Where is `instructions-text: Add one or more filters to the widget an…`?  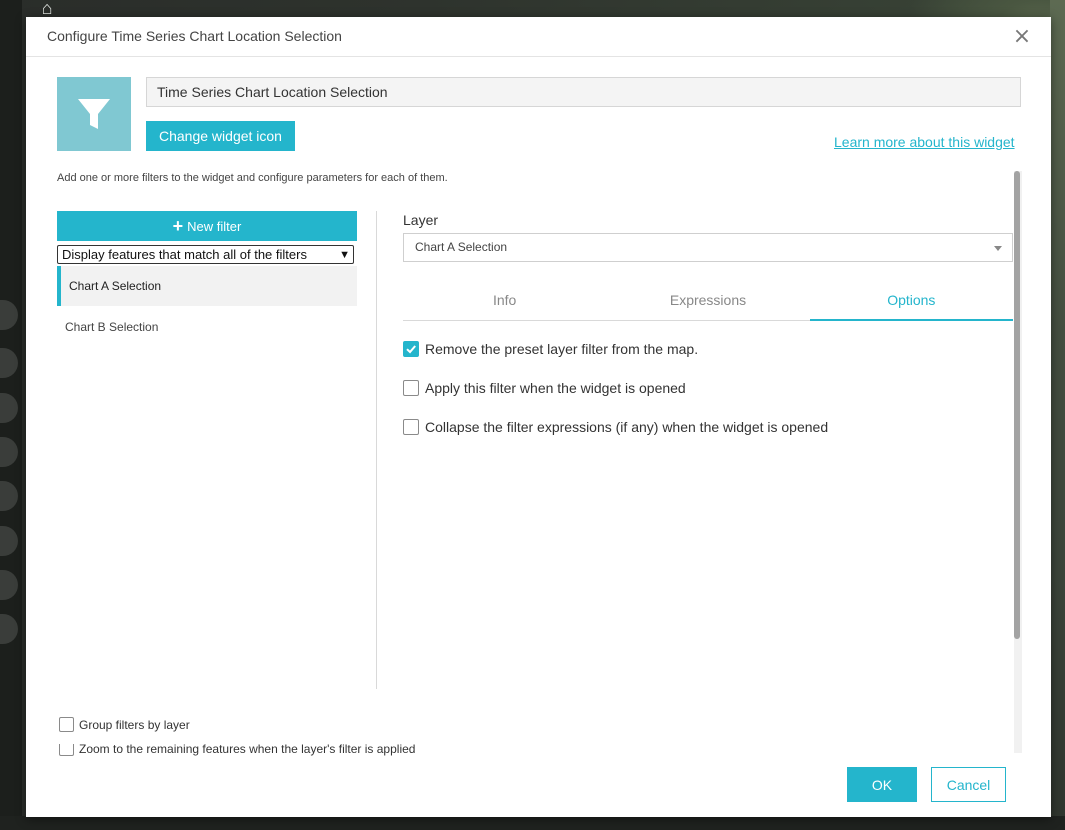 instructions-text: Add one or more filters to the widget an… is located at coordinates (252, 178).